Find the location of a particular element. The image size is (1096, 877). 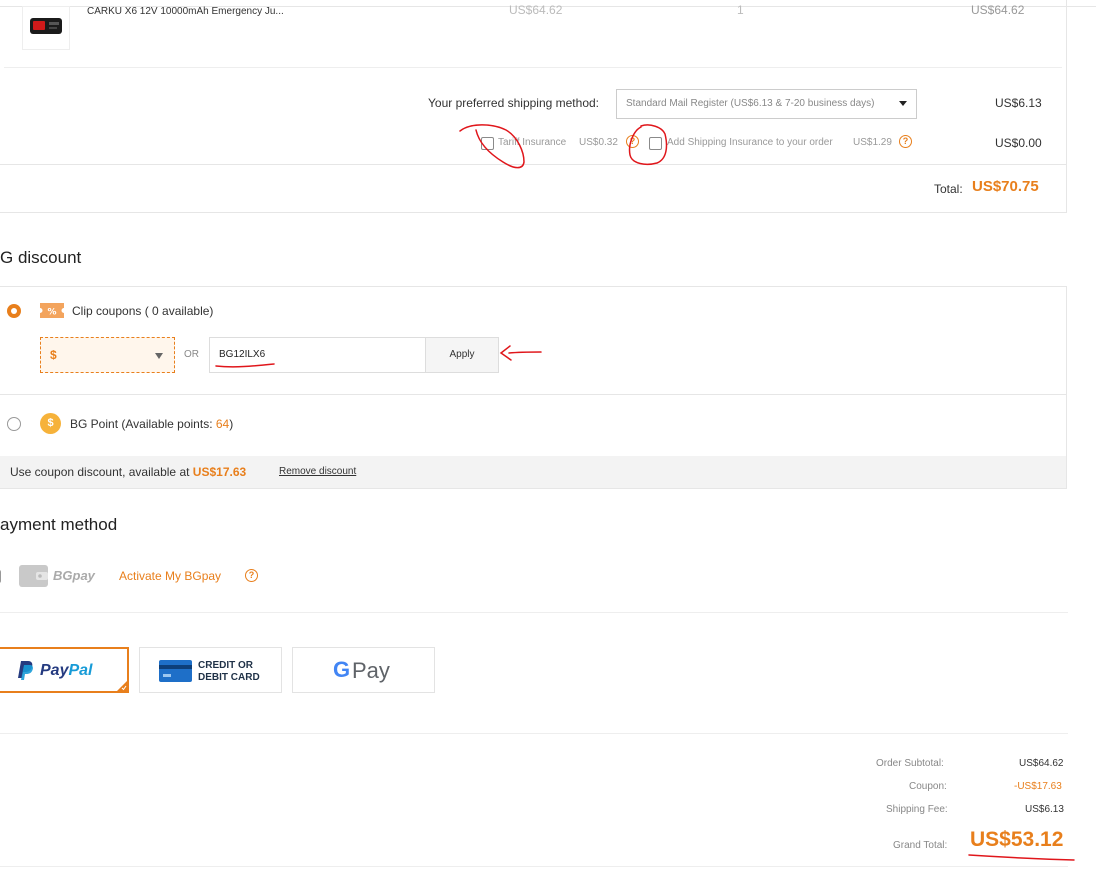

discount-heading: G discount is located at coordinates (41, 257).